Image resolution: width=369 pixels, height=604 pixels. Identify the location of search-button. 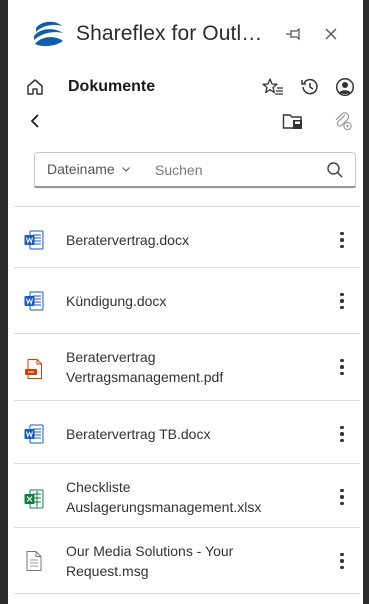
(335, 170).